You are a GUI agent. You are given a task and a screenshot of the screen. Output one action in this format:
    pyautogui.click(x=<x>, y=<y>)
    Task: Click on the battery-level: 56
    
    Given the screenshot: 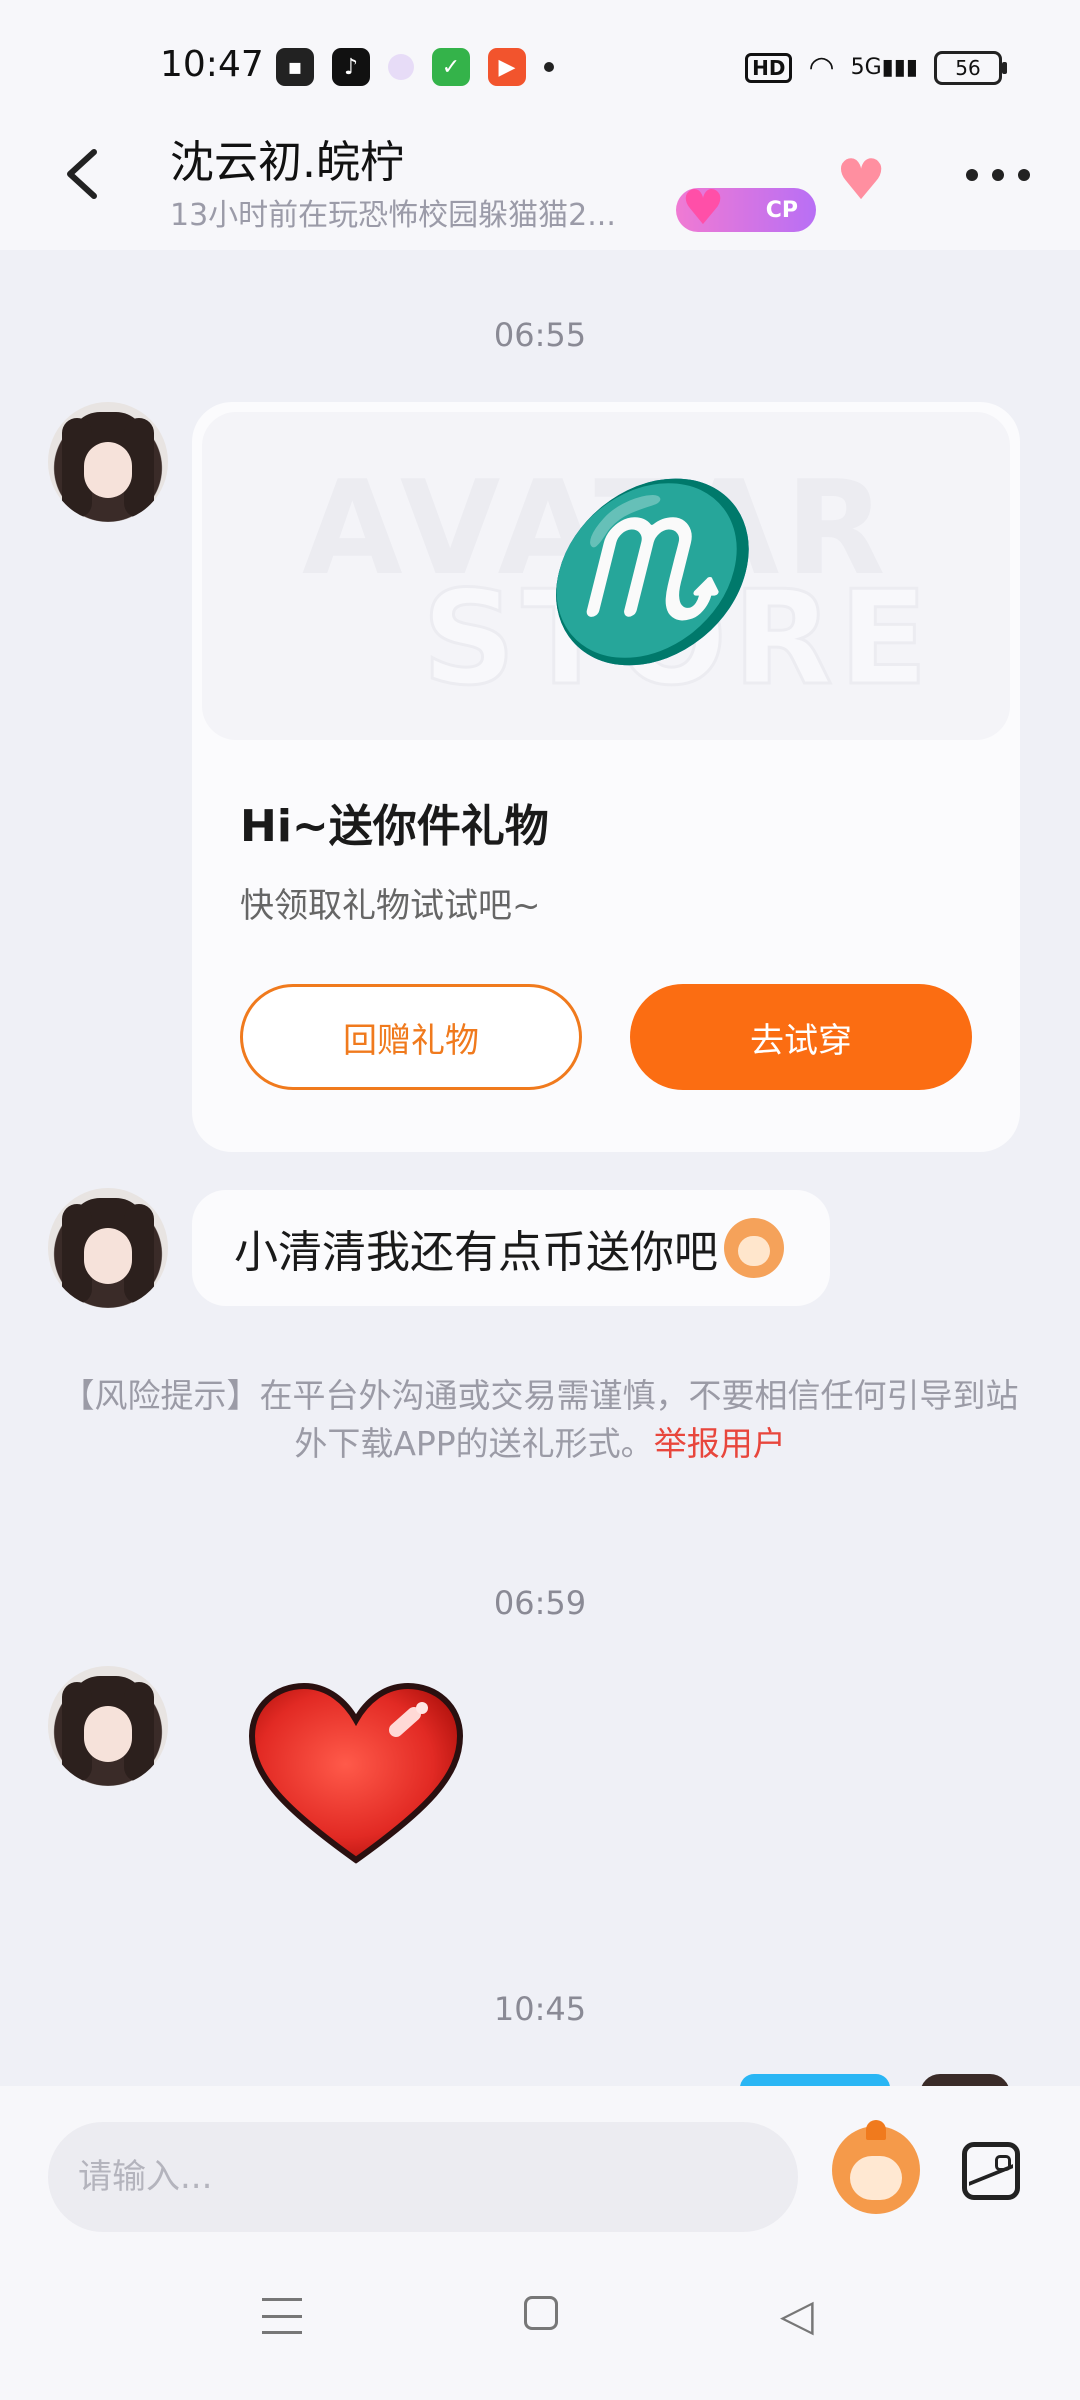 What is the action you would take?
    pyautogui.click(x=968, y=67)
    